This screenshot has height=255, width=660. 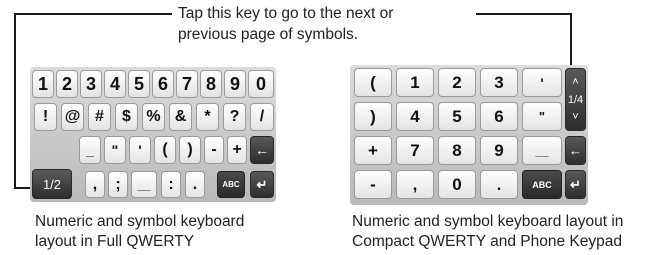 I want to click on right-caption-line-1: Numeric and symbol keyboard layout in, so click(x=488, y=221).